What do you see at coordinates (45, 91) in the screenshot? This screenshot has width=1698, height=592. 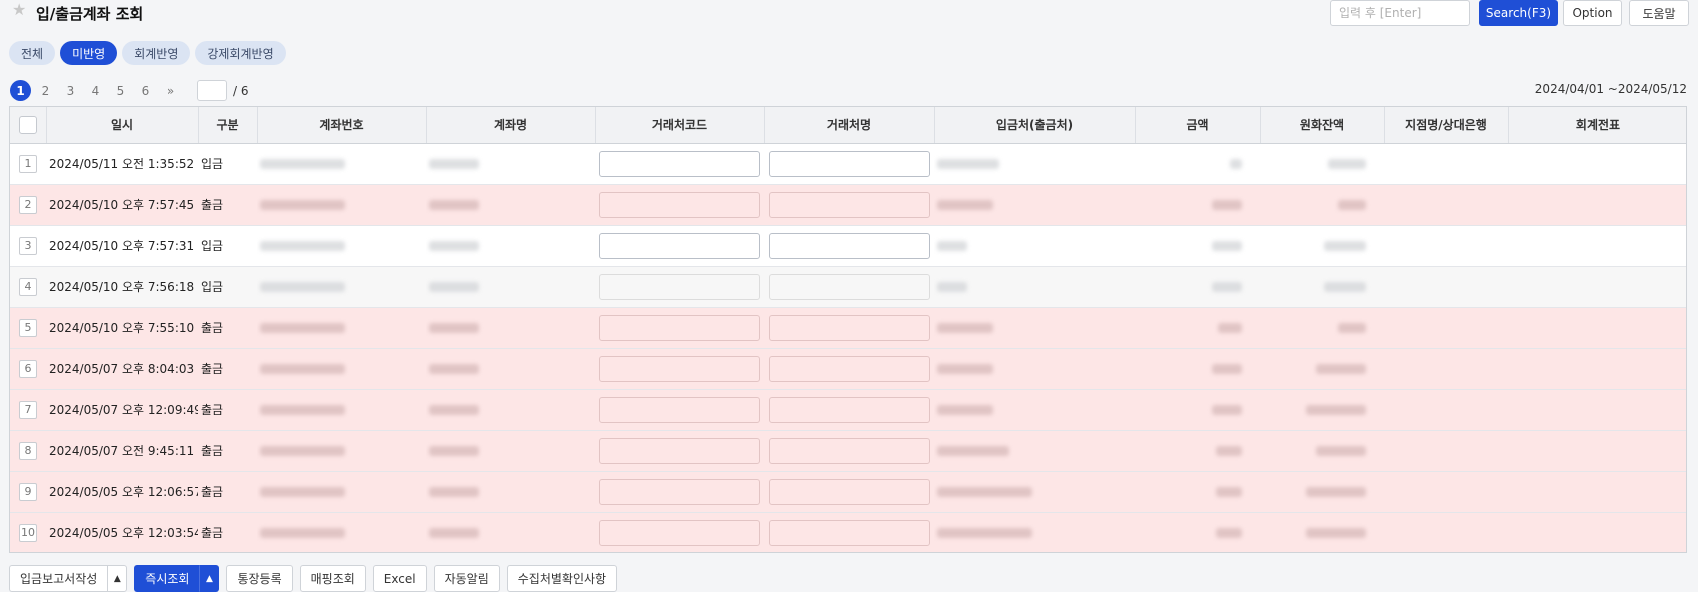 I see `page-2: 2` at bounding box center [45, 91].